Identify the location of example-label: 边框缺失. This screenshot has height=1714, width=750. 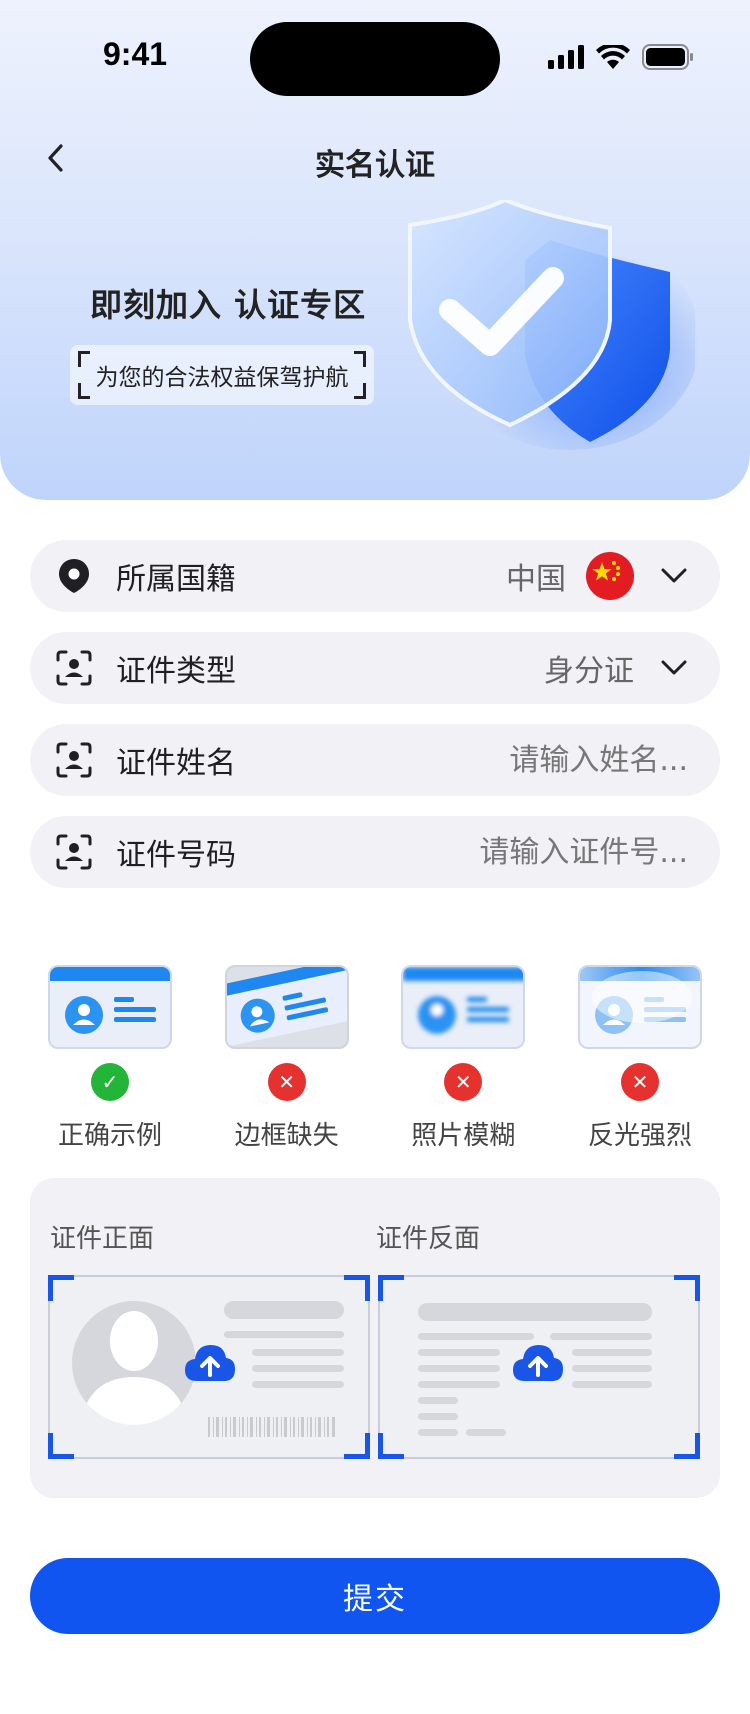
(286, 1136).